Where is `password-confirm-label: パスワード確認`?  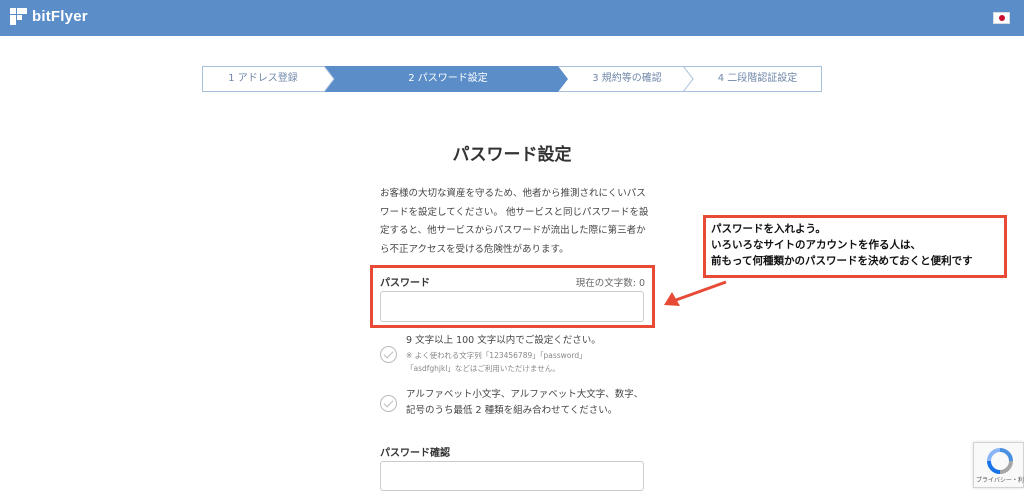
password-confirm-label: パスワード確認 is located at coordinates (415, 453).